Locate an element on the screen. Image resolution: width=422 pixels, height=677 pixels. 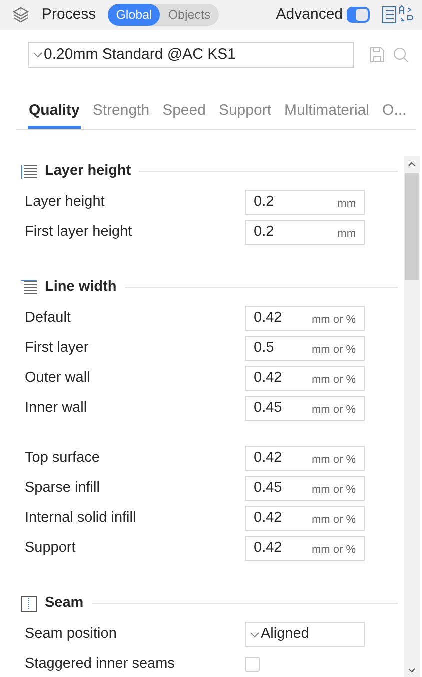
scope-toggle: Global is located at coordinates (134, 15).